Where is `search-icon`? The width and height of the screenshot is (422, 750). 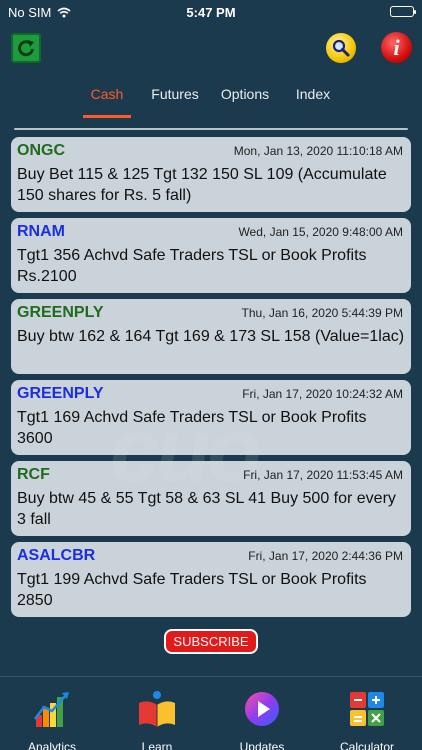 search-icon is located at coordinates (341, 48).